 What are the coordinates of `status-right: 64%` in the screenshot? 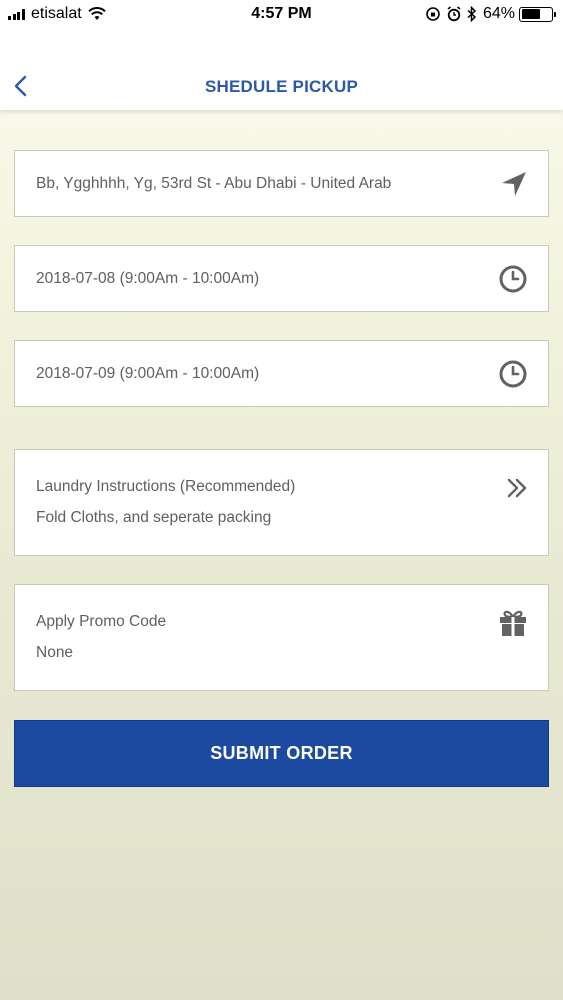 It's located at (490, 14).